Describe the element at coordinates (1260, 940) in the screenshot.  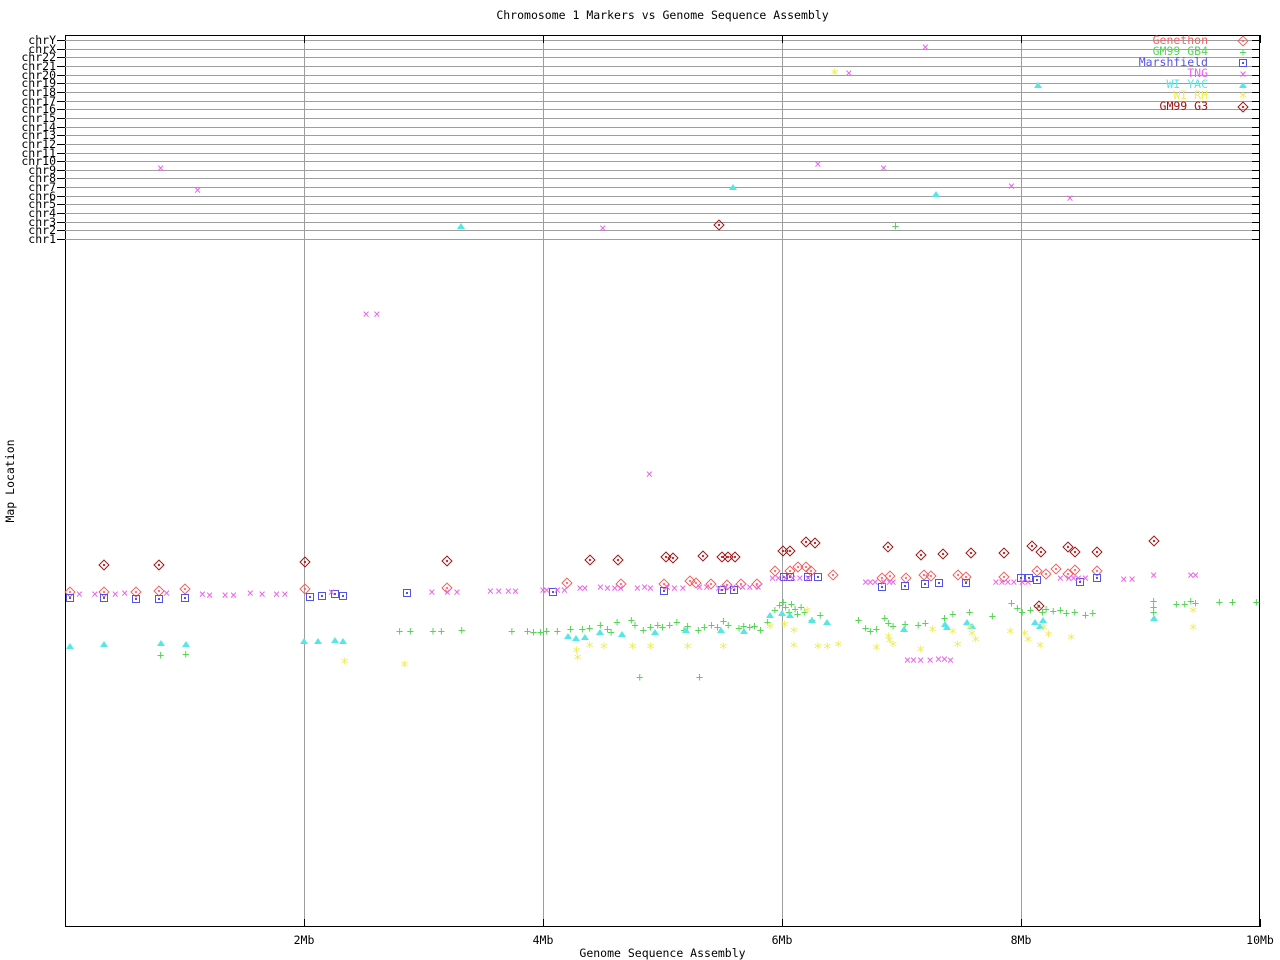
I see `x-tick-label: 10Mb` at that location.